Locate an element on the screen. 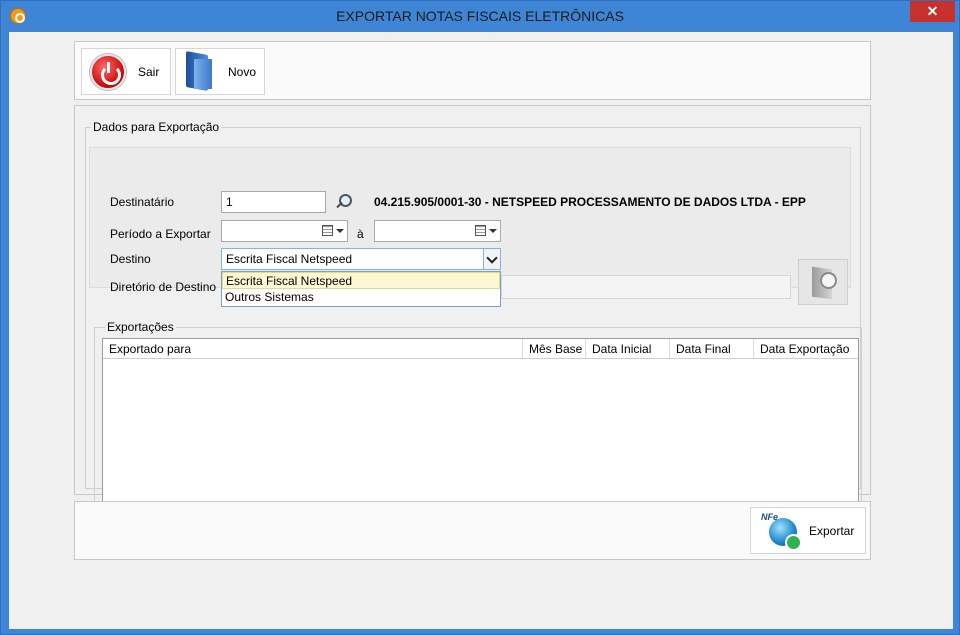 Image resolution: width=960 pixels, height=635 pixels. novo-label: Novo is located at coordinates (242, 71).